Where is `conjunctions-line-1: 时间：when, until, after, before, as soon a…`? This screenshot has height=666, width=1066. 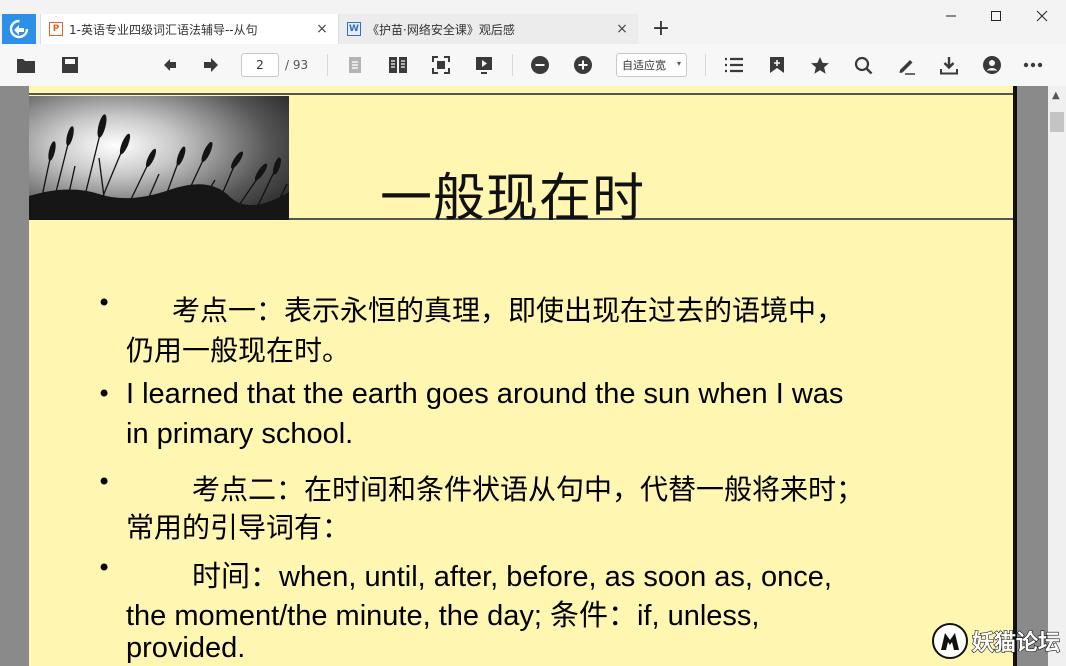
conjunctions-line-1: 时间：when, until, after, before, as soon a… is located at coordinates (479, 574).